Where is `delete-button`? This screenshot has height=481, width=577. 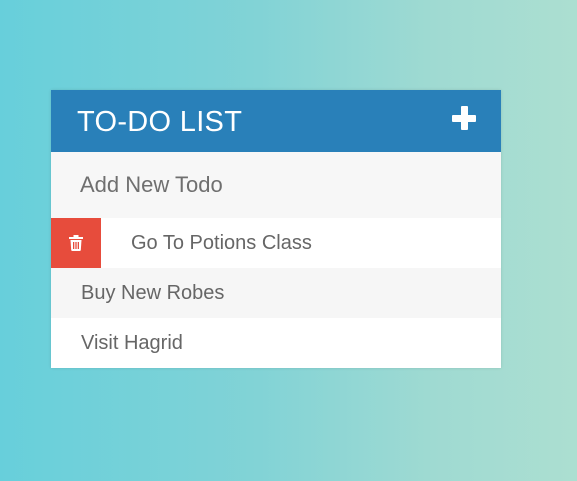
delete-button is located at coordinates (76, 243).